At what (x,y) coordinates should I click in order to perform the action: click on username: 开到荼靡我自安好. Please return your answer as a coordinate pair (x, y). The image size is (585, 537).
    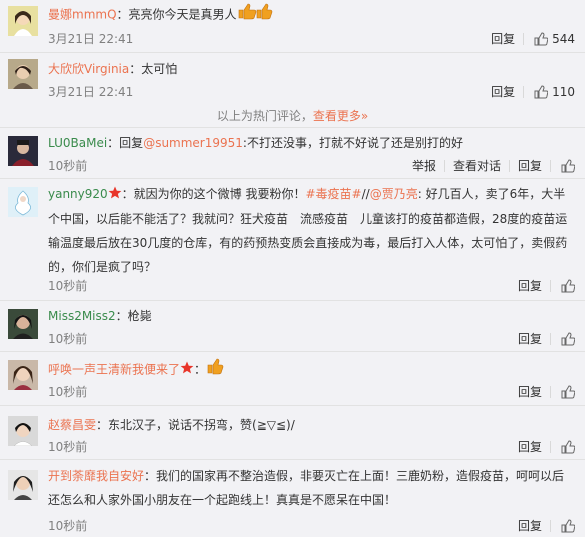
    Looking at the image, I should click on (96, 476).